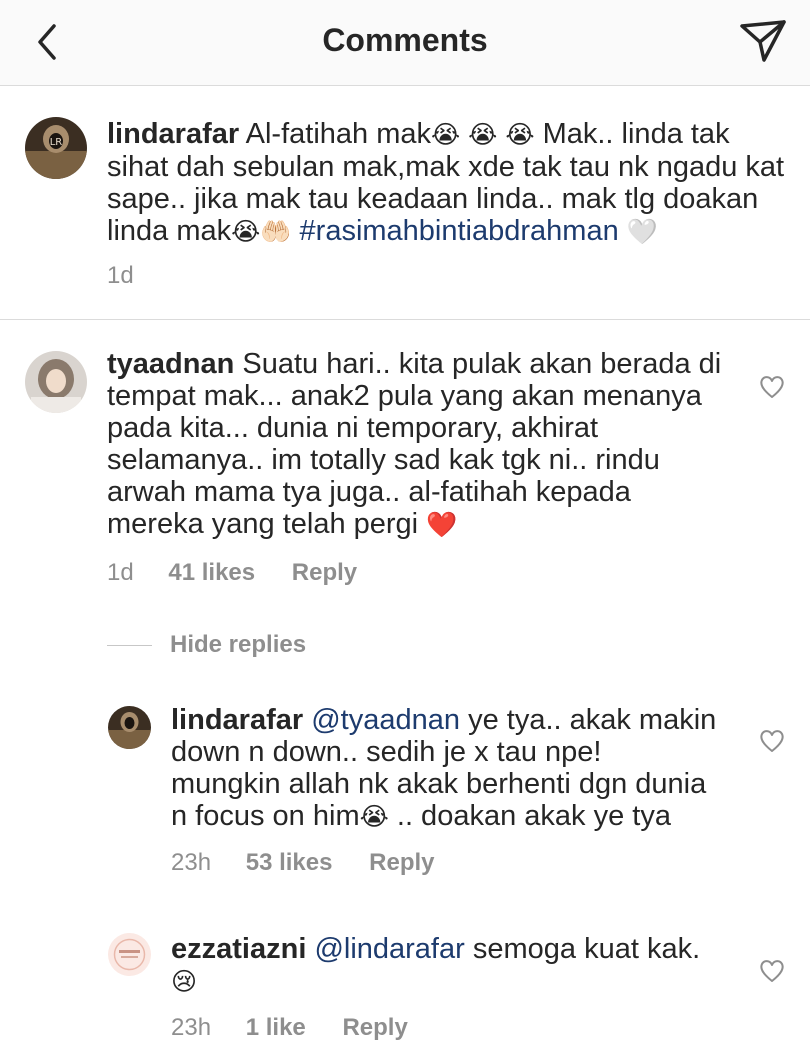 The image size is (810, 1050). What do you see at coordinates (169, 231) in the screenshot?
I see `caption-text-segment: linda mak` at bounding box center [169, 231].